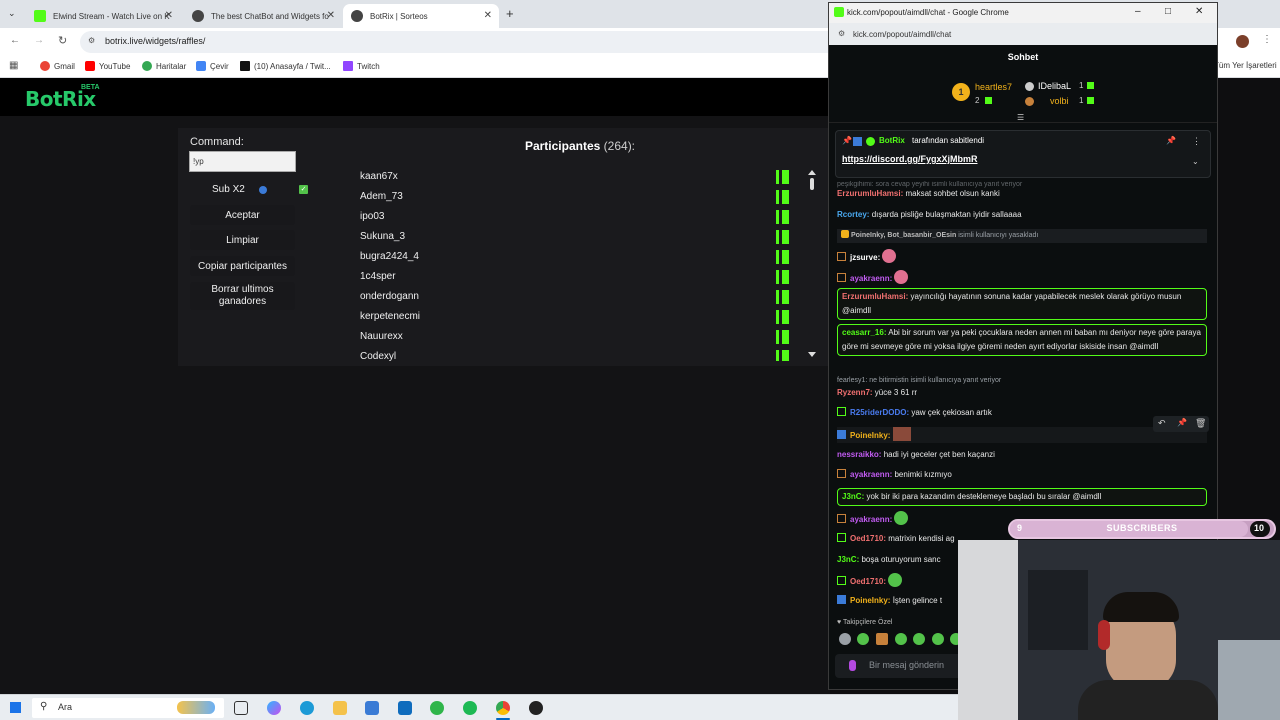 Image resolution: width=1280 pixels, height=720 pixels. I want to click on forward-arrow-icon: →, so click(39, 40).